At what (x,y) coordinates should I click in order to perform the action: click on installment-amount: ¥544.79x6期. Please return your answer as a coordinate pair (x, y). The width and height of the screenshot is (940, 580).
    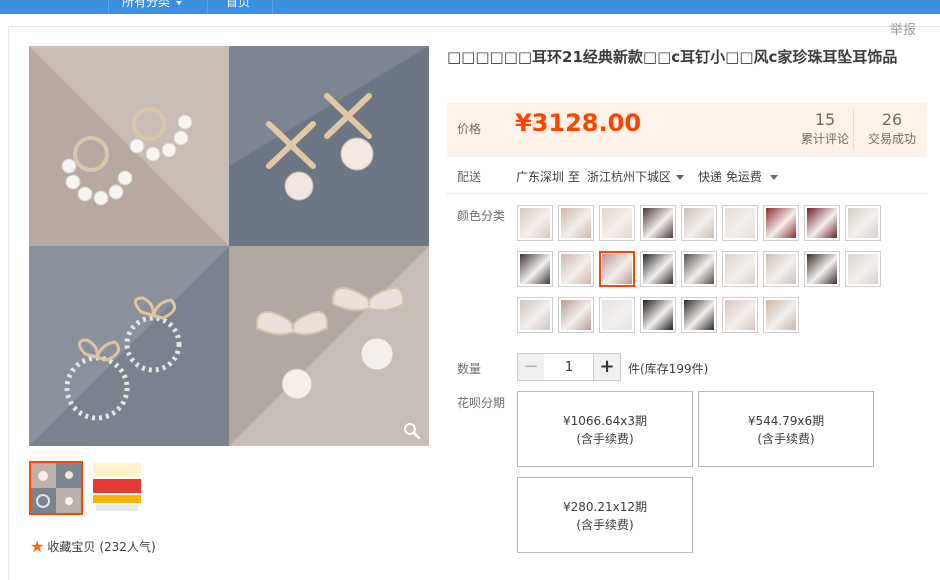
    Looking at the image, I should click on (786, 421).